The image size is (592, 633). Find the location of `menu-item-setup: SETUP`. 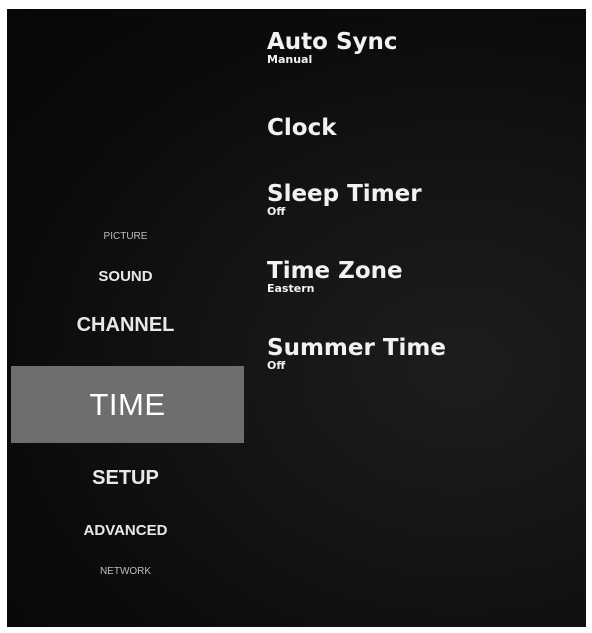

menu-item-setup: SETUP is located at coordinates (125, 478).